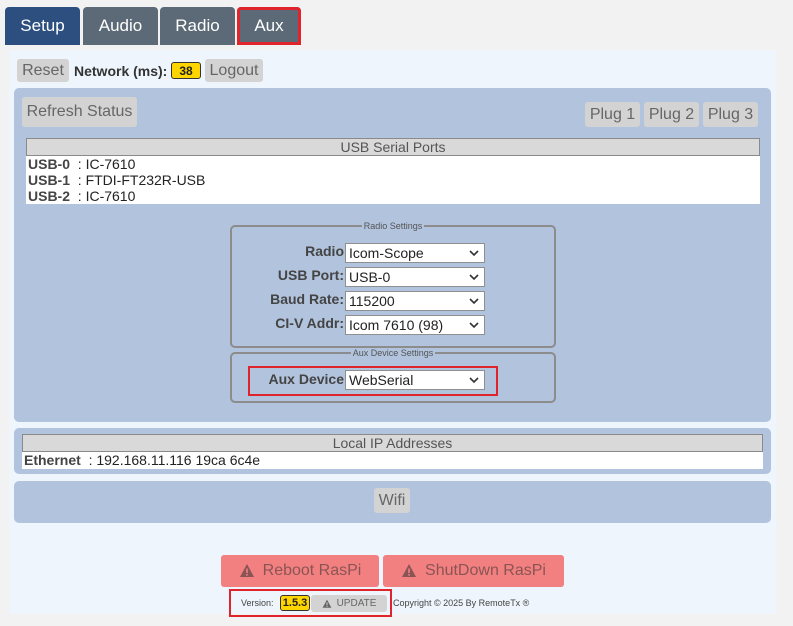 The height and width of the screenshot is (626, 793). What do you see at coordinates (415, 301) in the screenshot?
I see `baud-rate-select: 115200` at bounding box center [415, 301].